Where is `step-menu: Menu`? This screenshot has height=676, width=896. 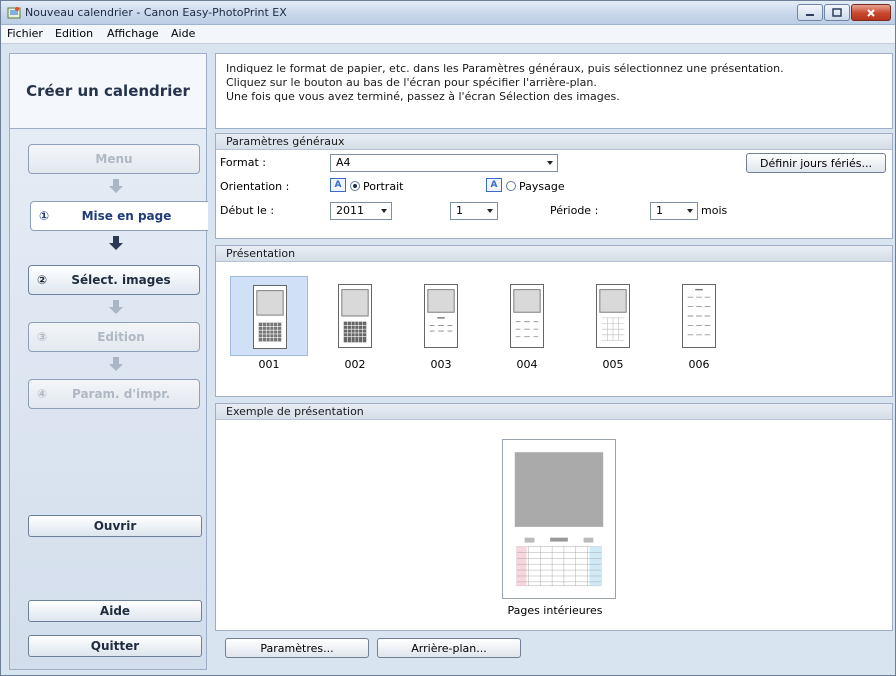 step-menu: Menu is located at coordinates (114, 159).